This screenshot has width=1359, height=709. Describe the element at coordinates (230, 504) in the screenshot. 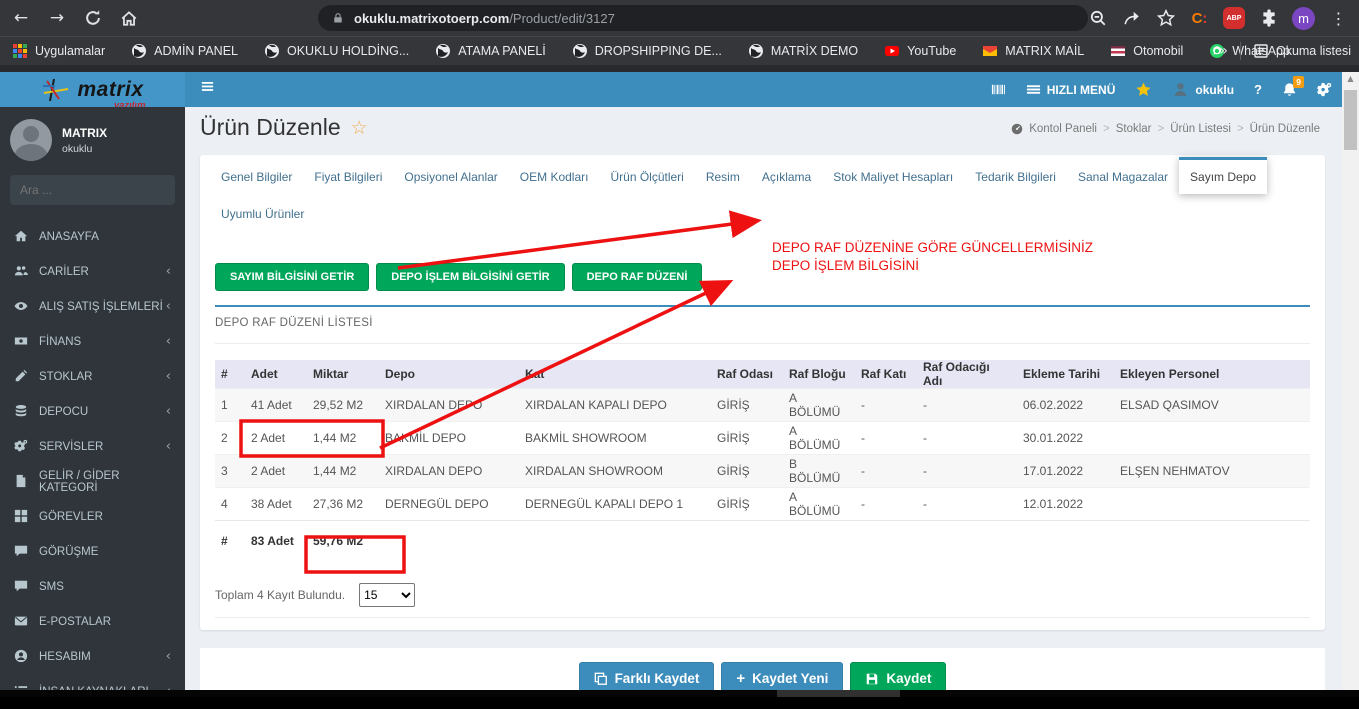

I see `table-cell: 4` at that location.